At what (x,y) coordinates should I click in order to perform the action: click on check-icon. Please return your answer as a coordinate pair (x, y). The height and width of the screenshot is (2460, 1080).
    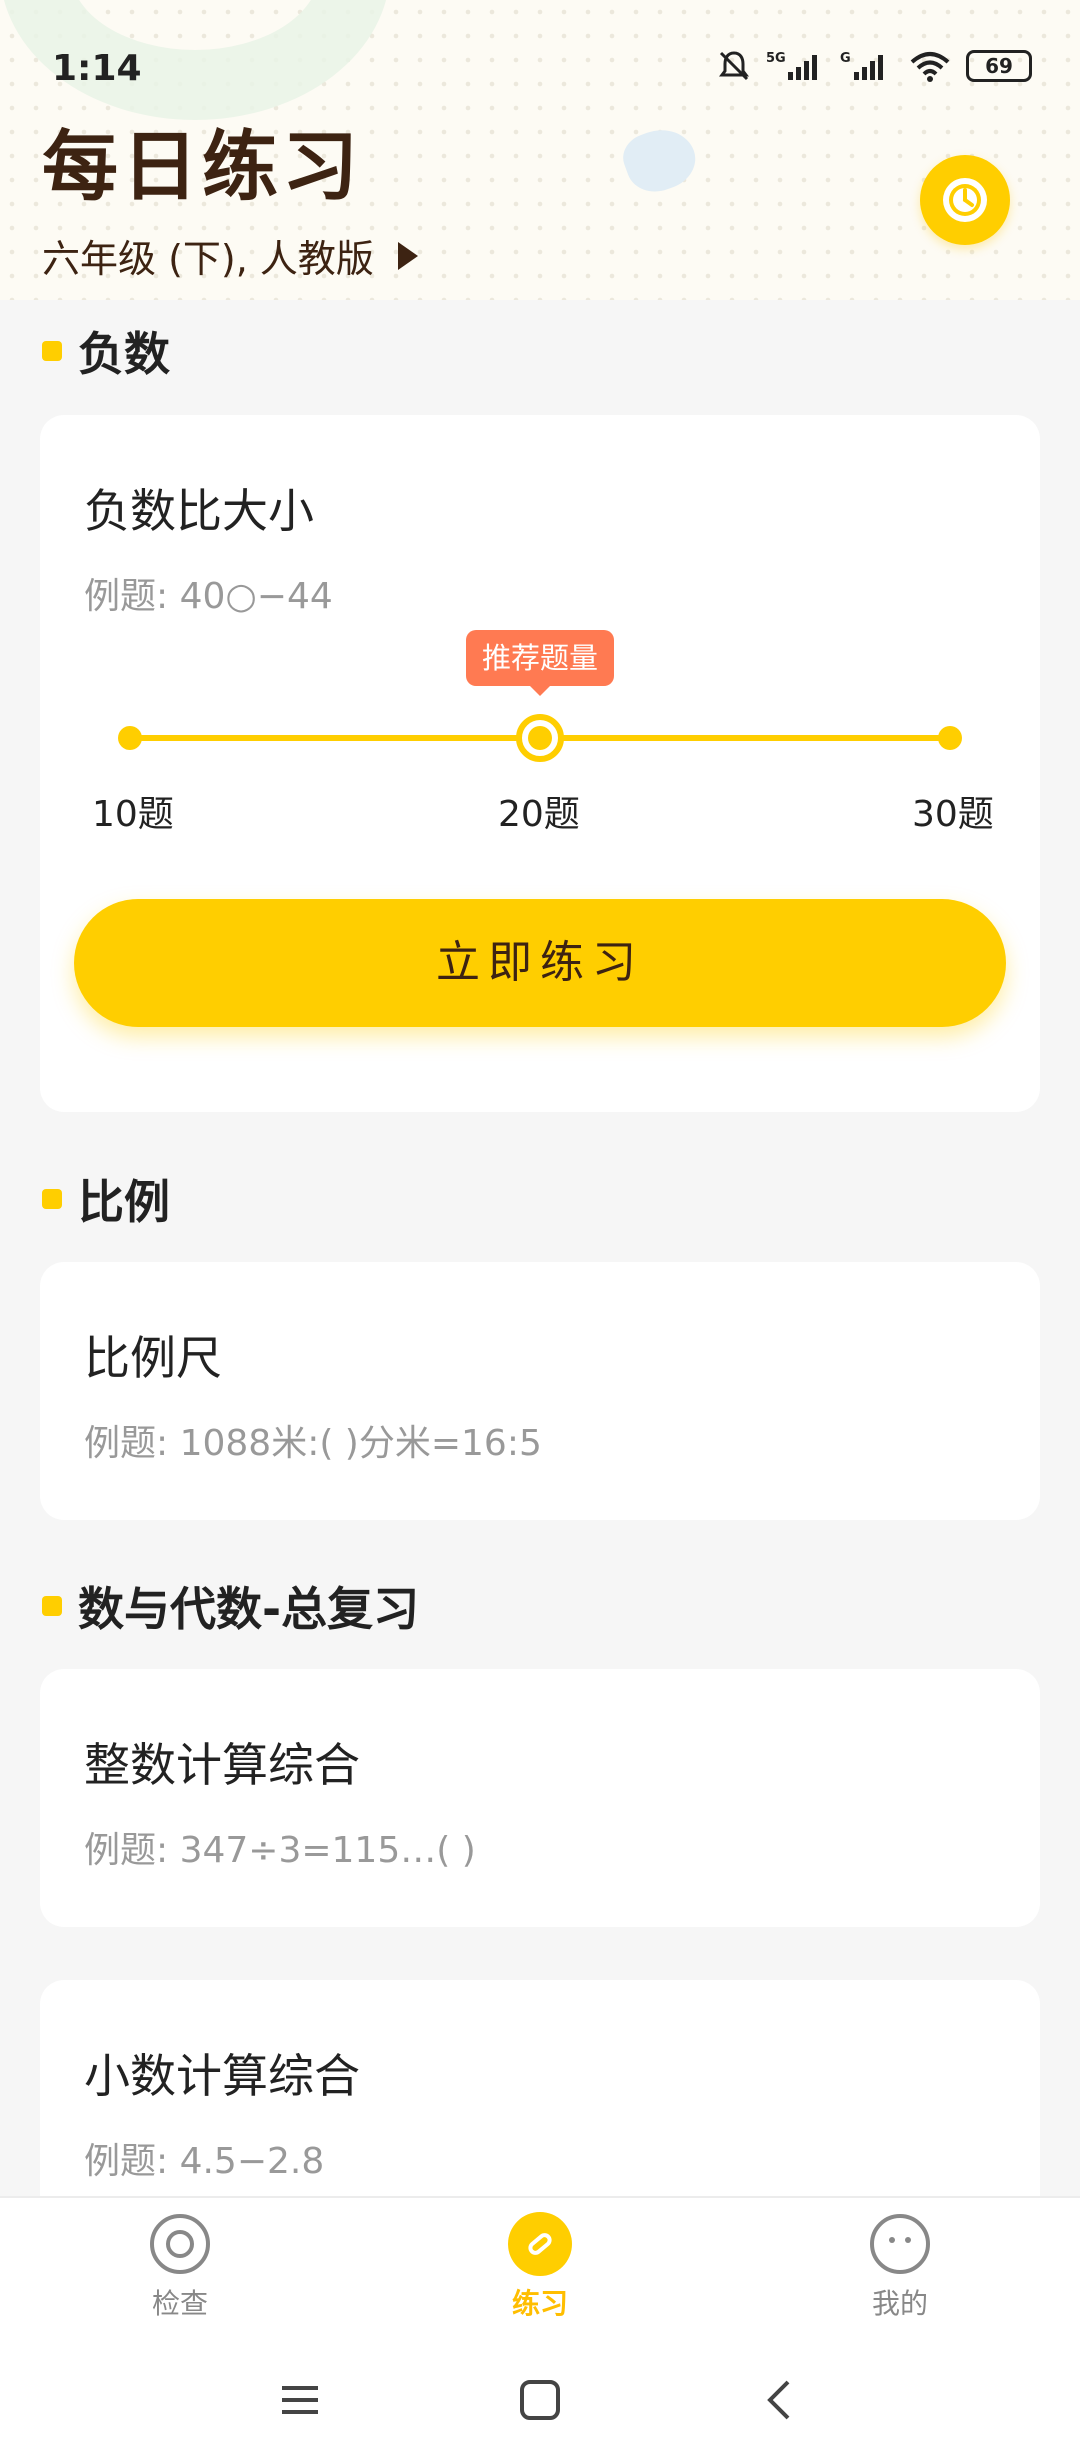
    Looking at the image, I should click on (180, 2244).